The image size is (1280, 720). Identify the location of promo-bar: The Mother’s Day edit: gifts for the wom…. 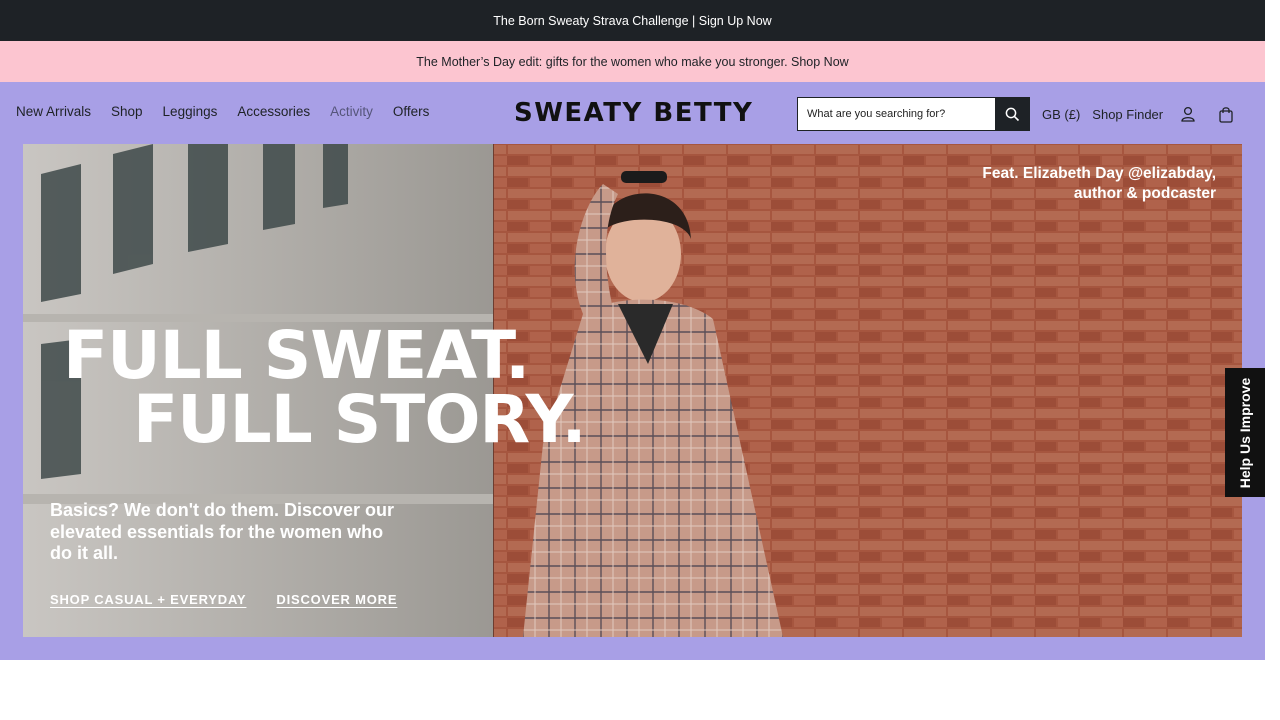
(632, 61).